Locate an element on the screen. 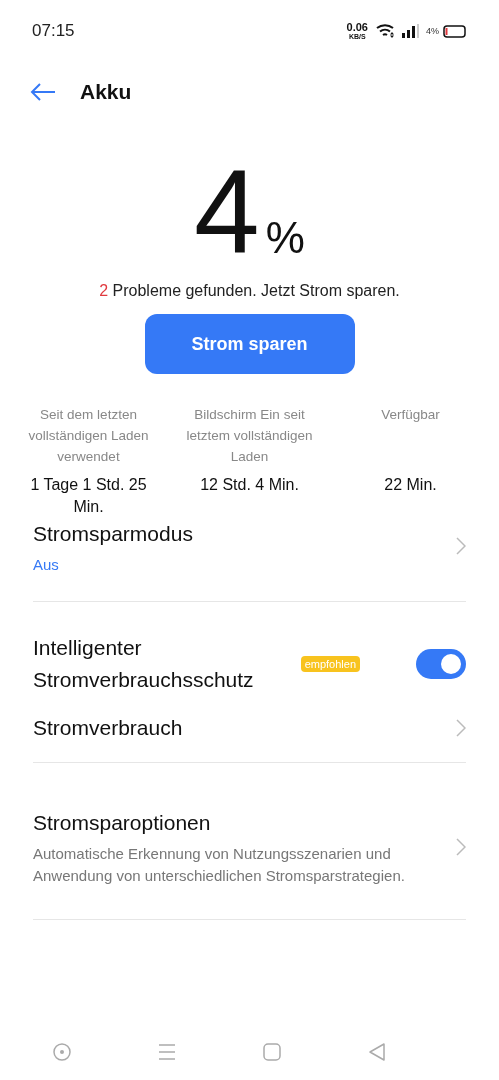  stat-label: Bildschirm Ein seit letztem vollständigen Laden is located at coordinates (249, 436).